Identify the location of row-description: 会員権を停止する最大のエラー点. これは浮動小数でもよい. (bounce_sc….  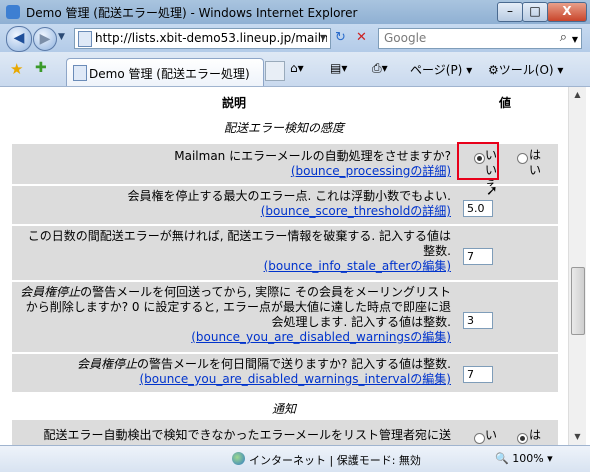
(289, 203).